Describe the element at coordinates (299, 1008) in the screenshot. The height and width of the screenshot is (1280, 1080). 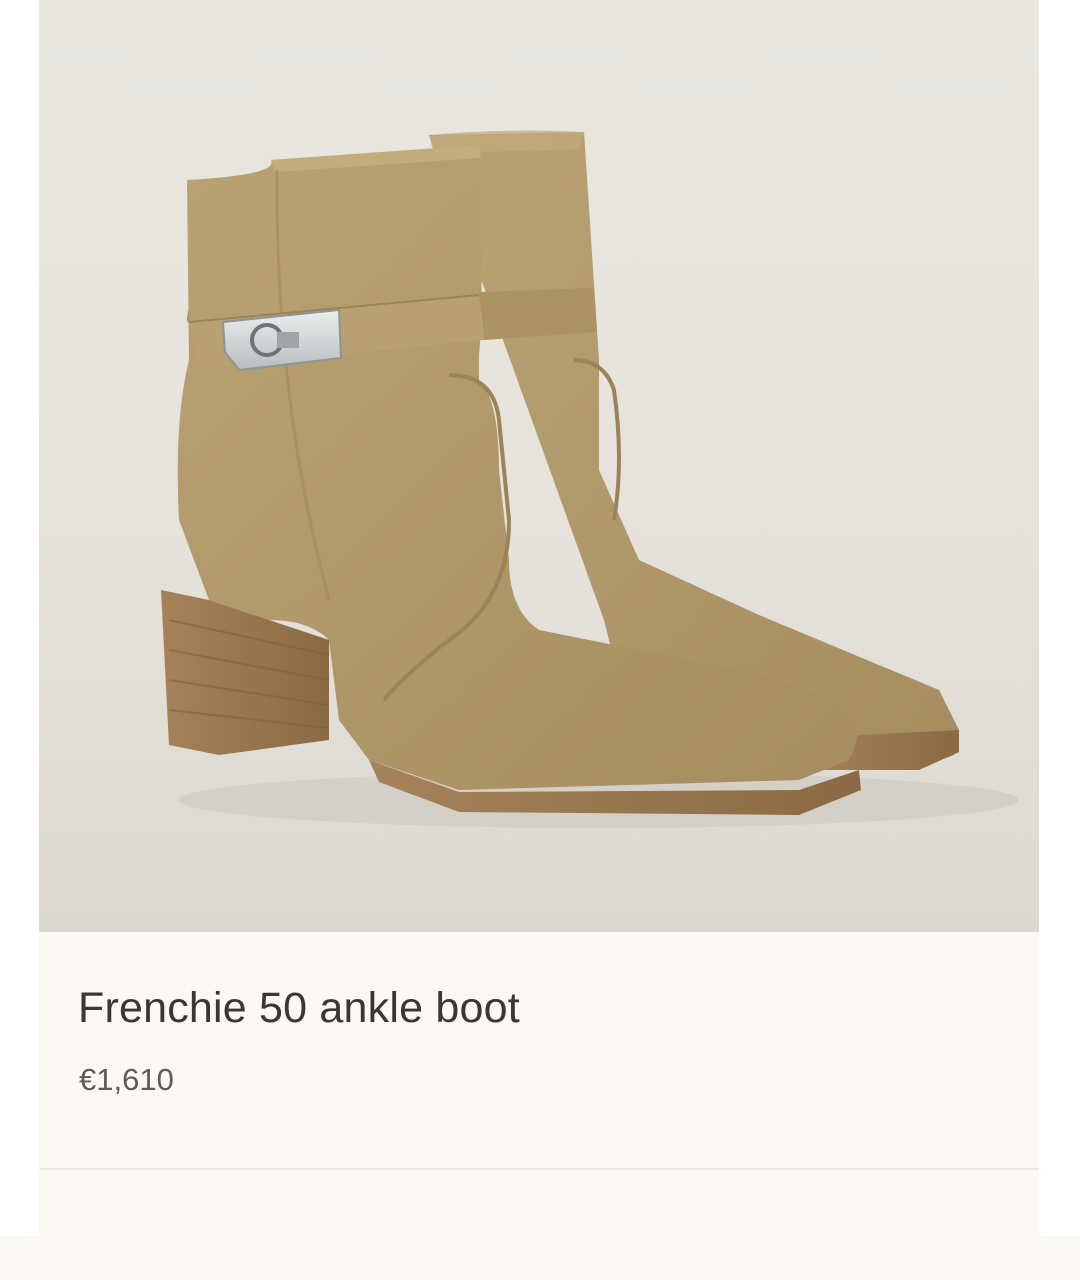
I see `product-title: Frenchie 50 ankle boot` at that location.